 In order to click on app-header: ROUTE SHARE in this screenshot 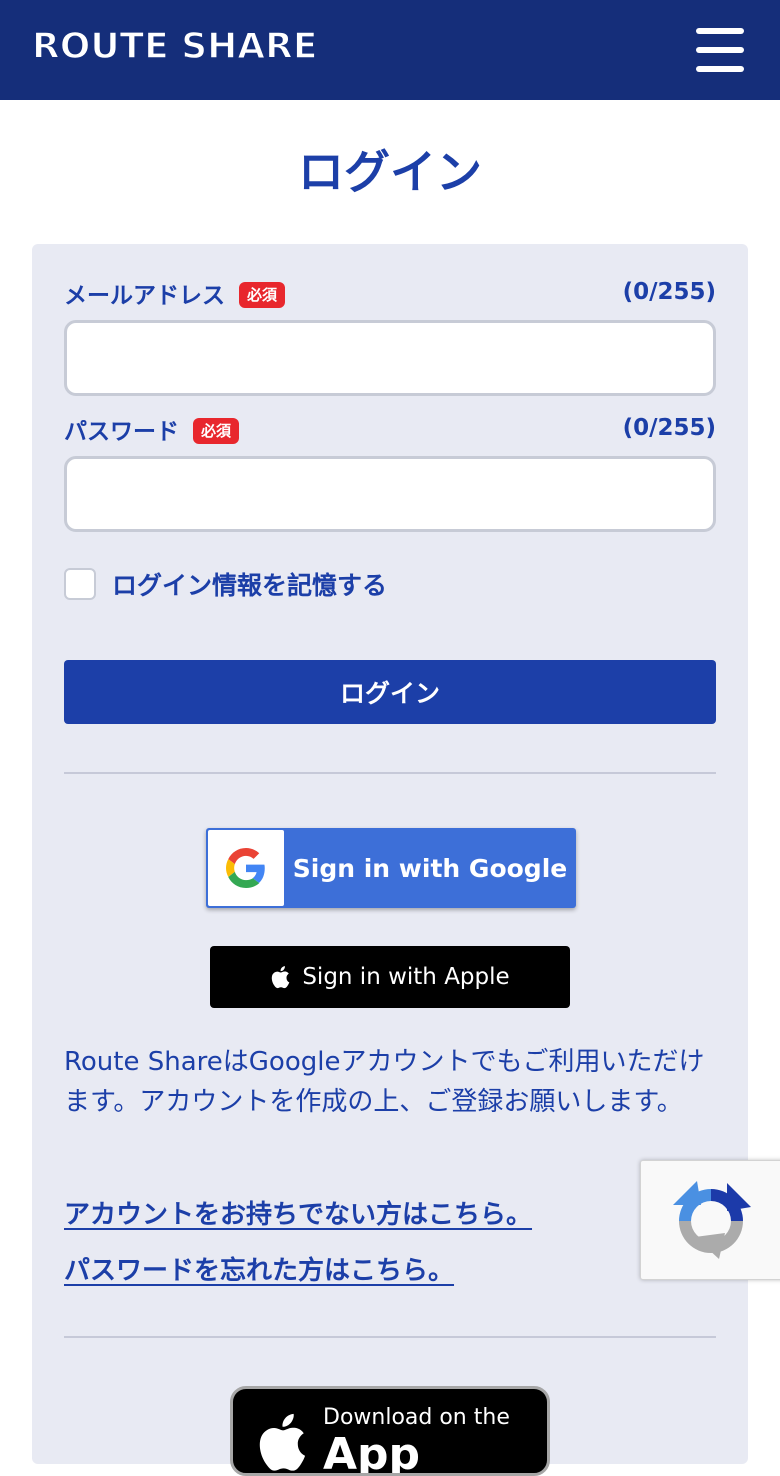, I will do `click(390, 50)`.